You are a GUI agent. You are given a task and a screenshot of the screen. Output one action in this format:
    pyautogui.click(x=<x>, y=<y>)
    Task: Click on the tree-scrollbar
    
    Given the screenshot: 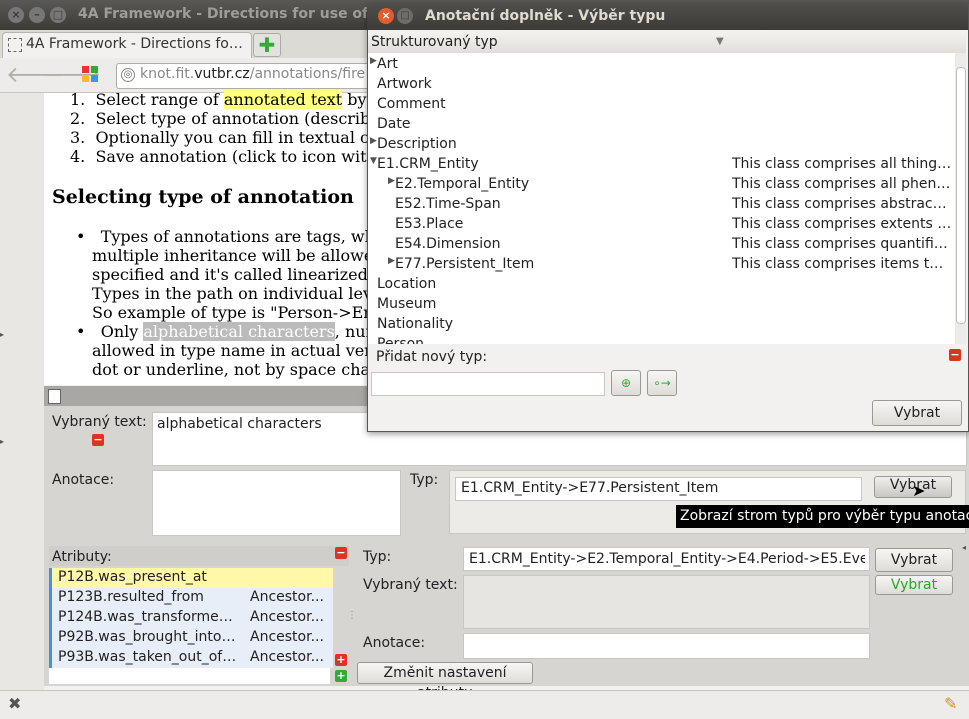 What is the action you would take?
    pyautogui.click(x=960, y=198)
    